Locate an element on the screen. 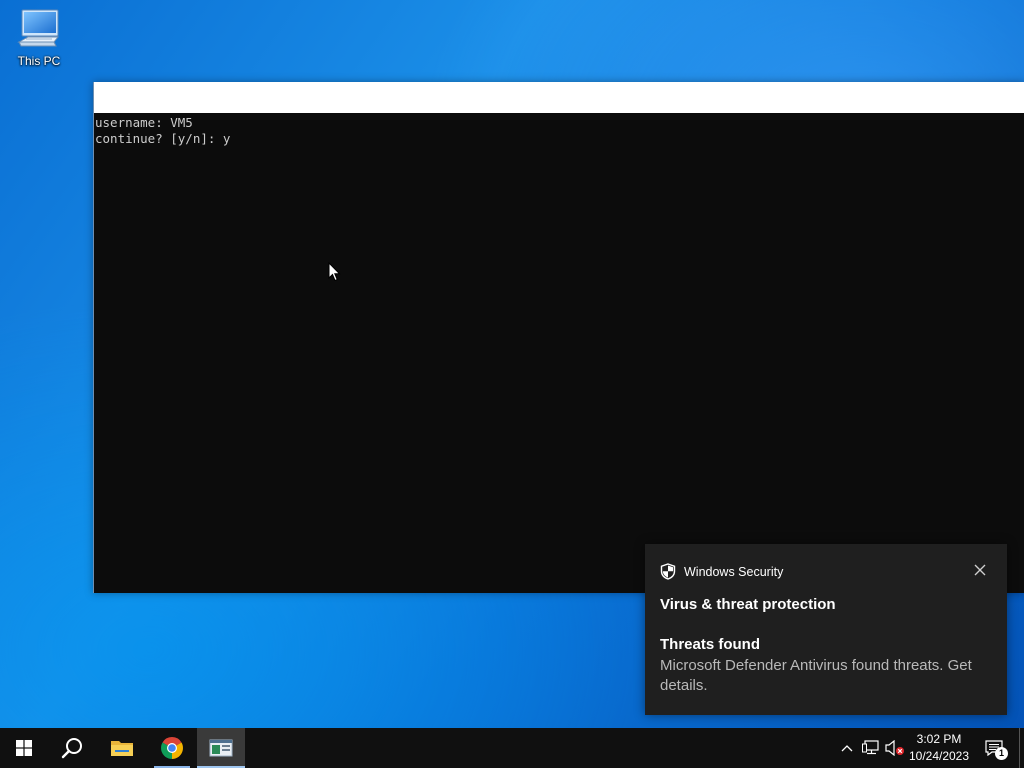 This screenshot has width=1024, height=768. folder-icon is located at coordinates (122, 748).